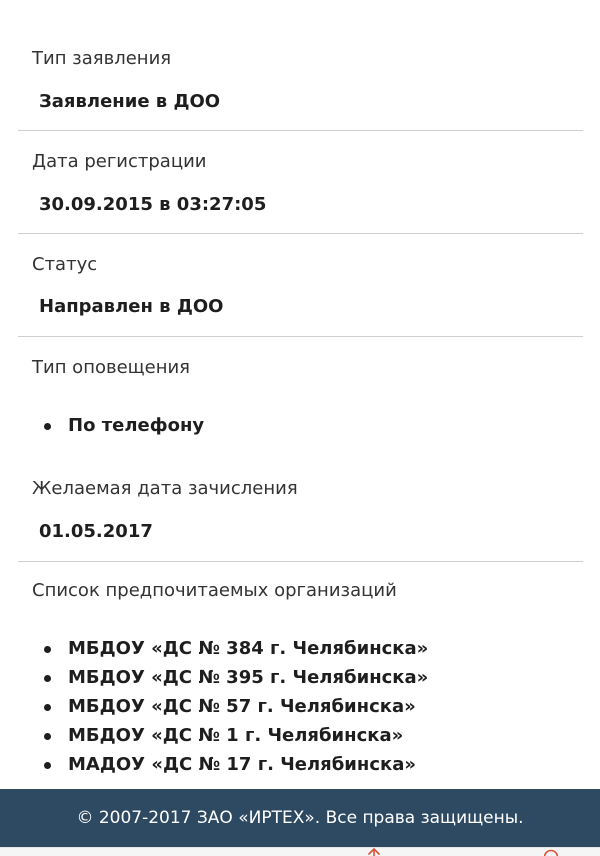 The width and height of the screenshot is (600, 856). Describe the element at coordinates (152, 204) in the screenshot. I see `registration-date-value: 30.09.2015 в 03:27:05` at that location.